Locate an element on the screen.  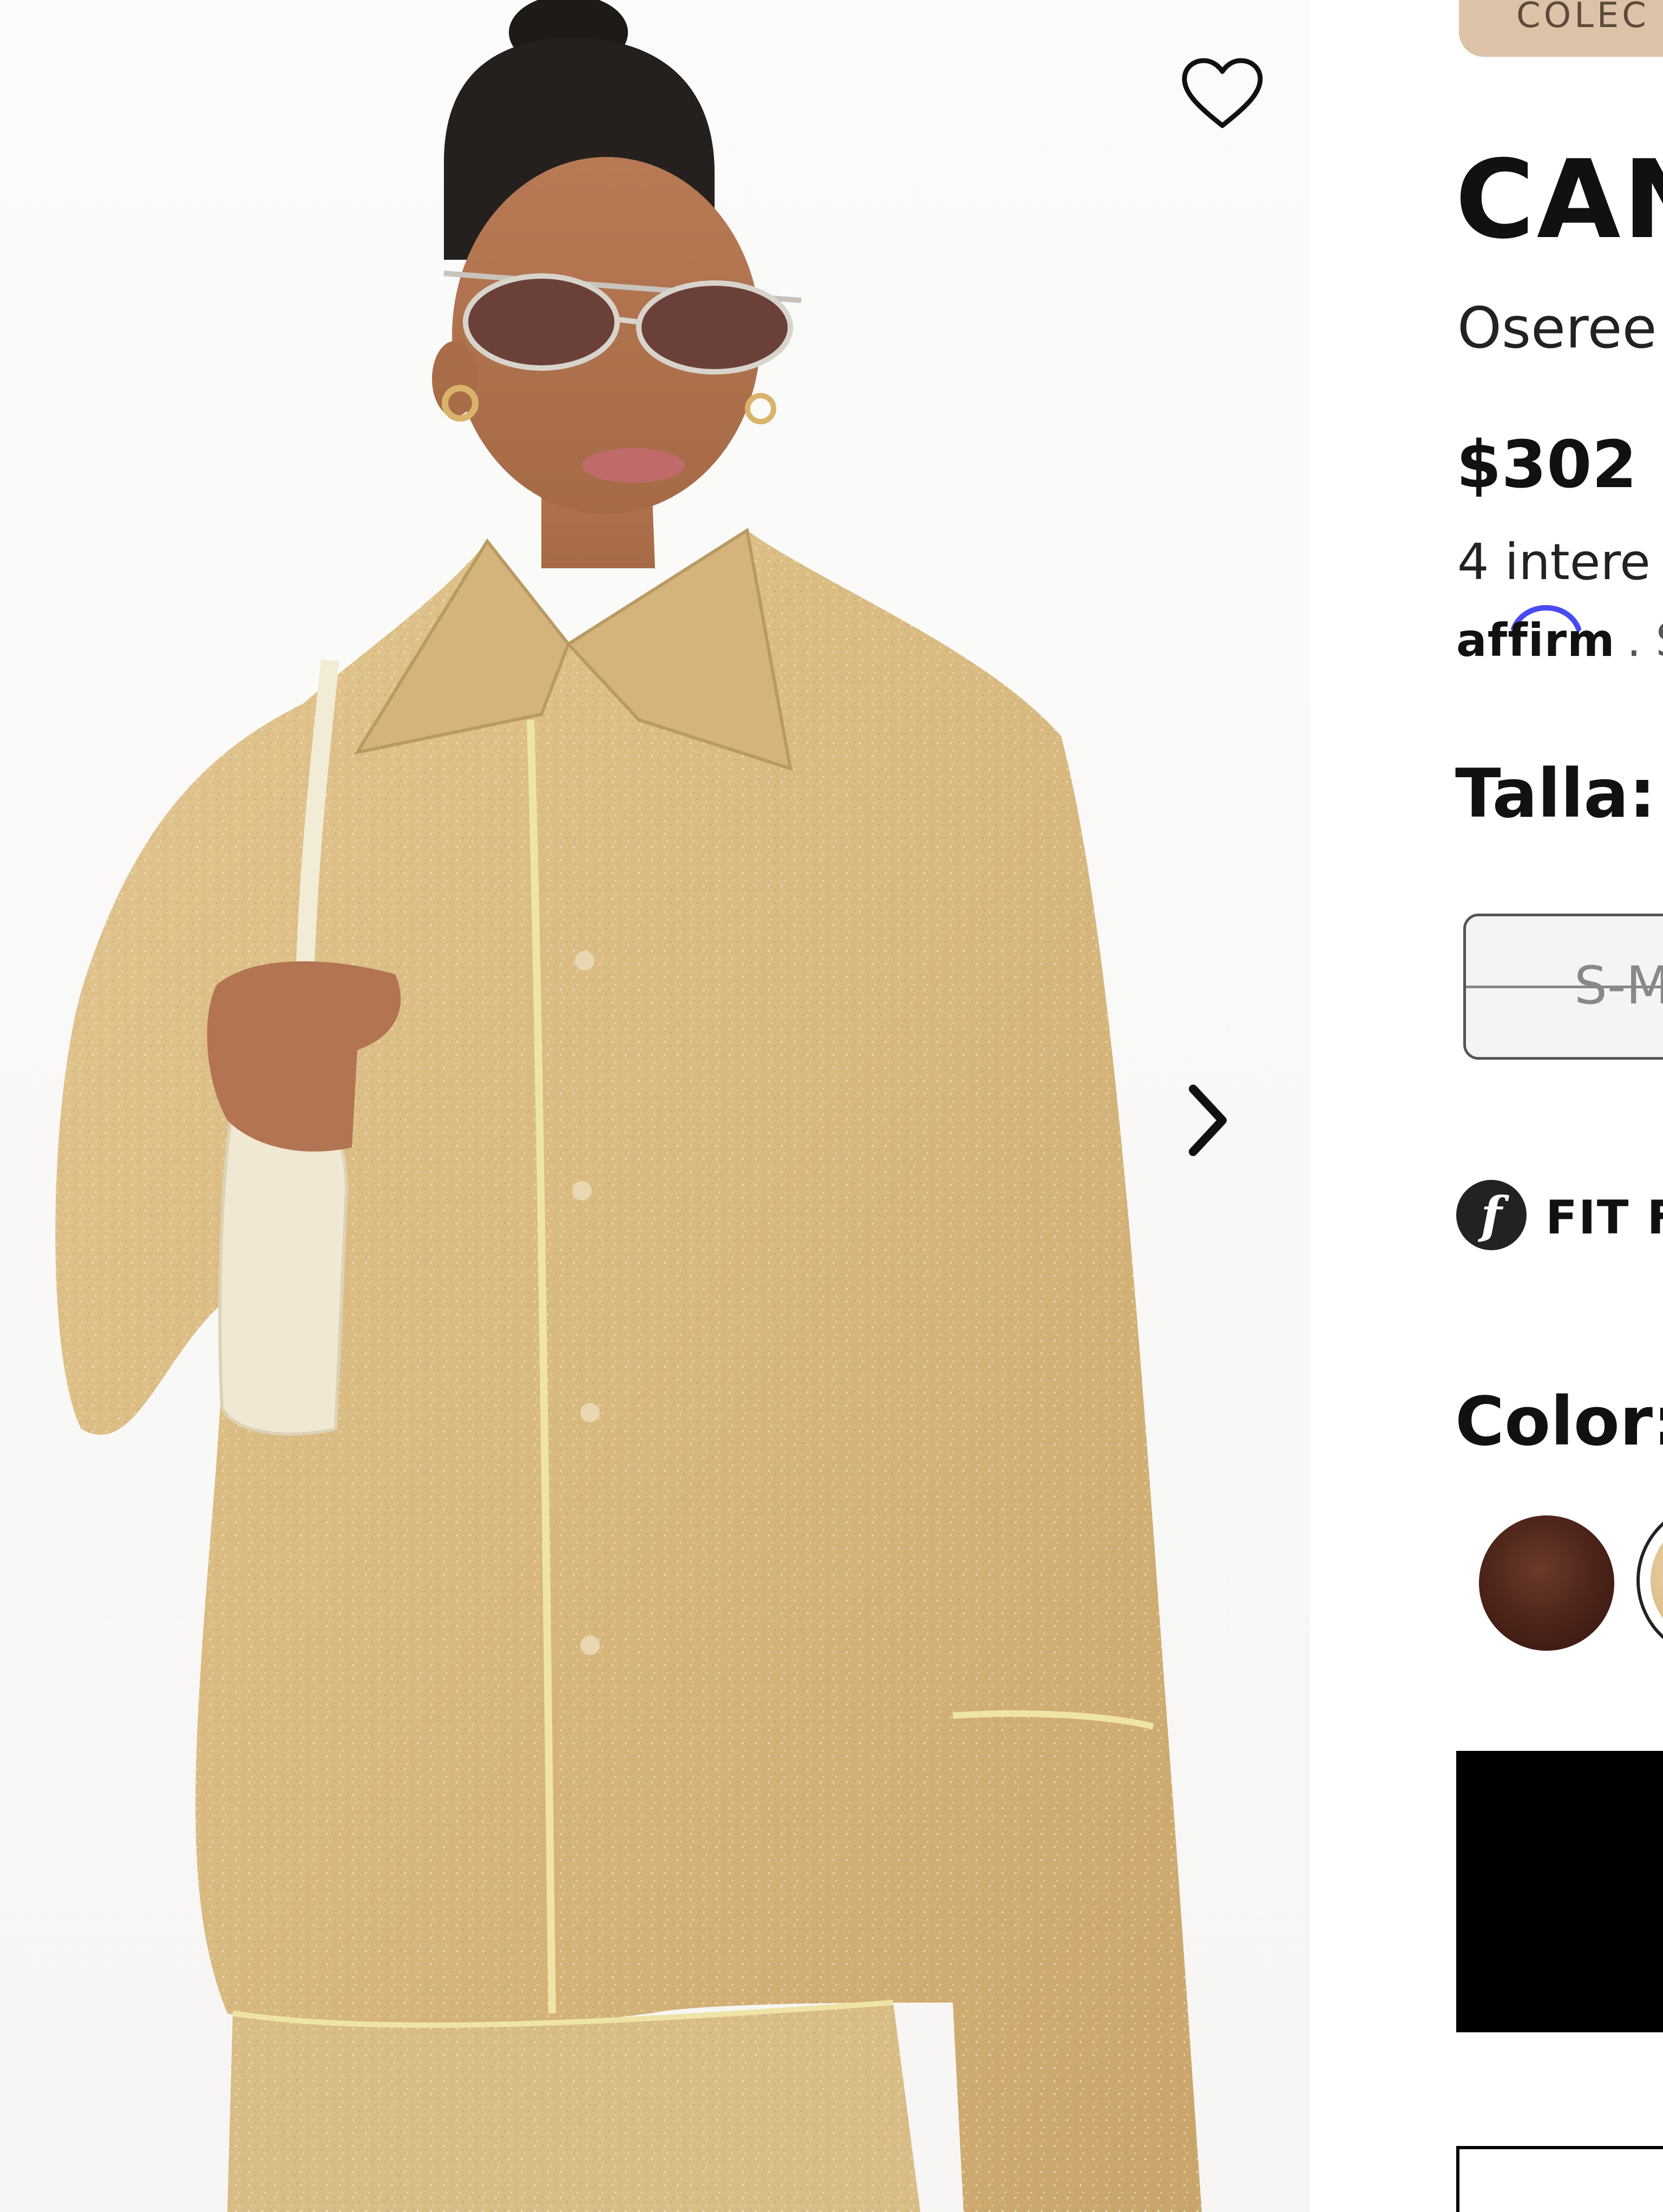
fit-predictor-label: FIT F is located at coordinates (1605, 1218).